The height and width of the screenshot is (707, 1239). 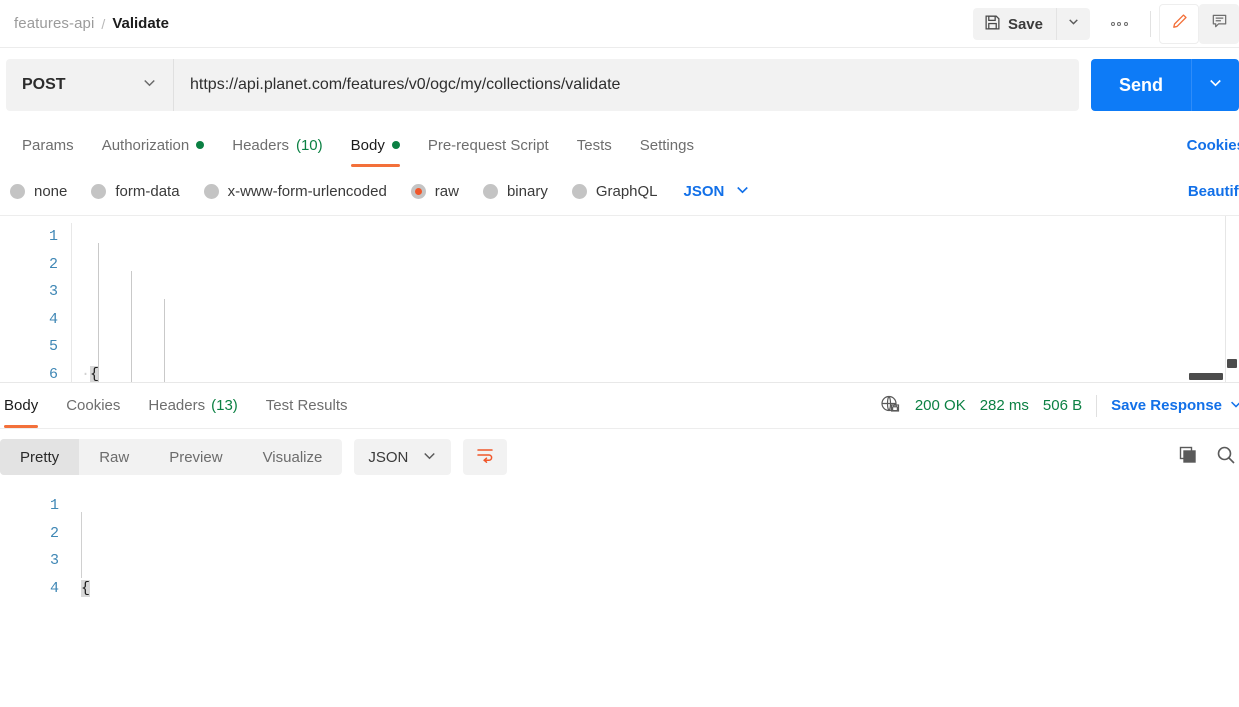 I want to click on response-tab-headers: Headers (13), so click(x=192, y=406).